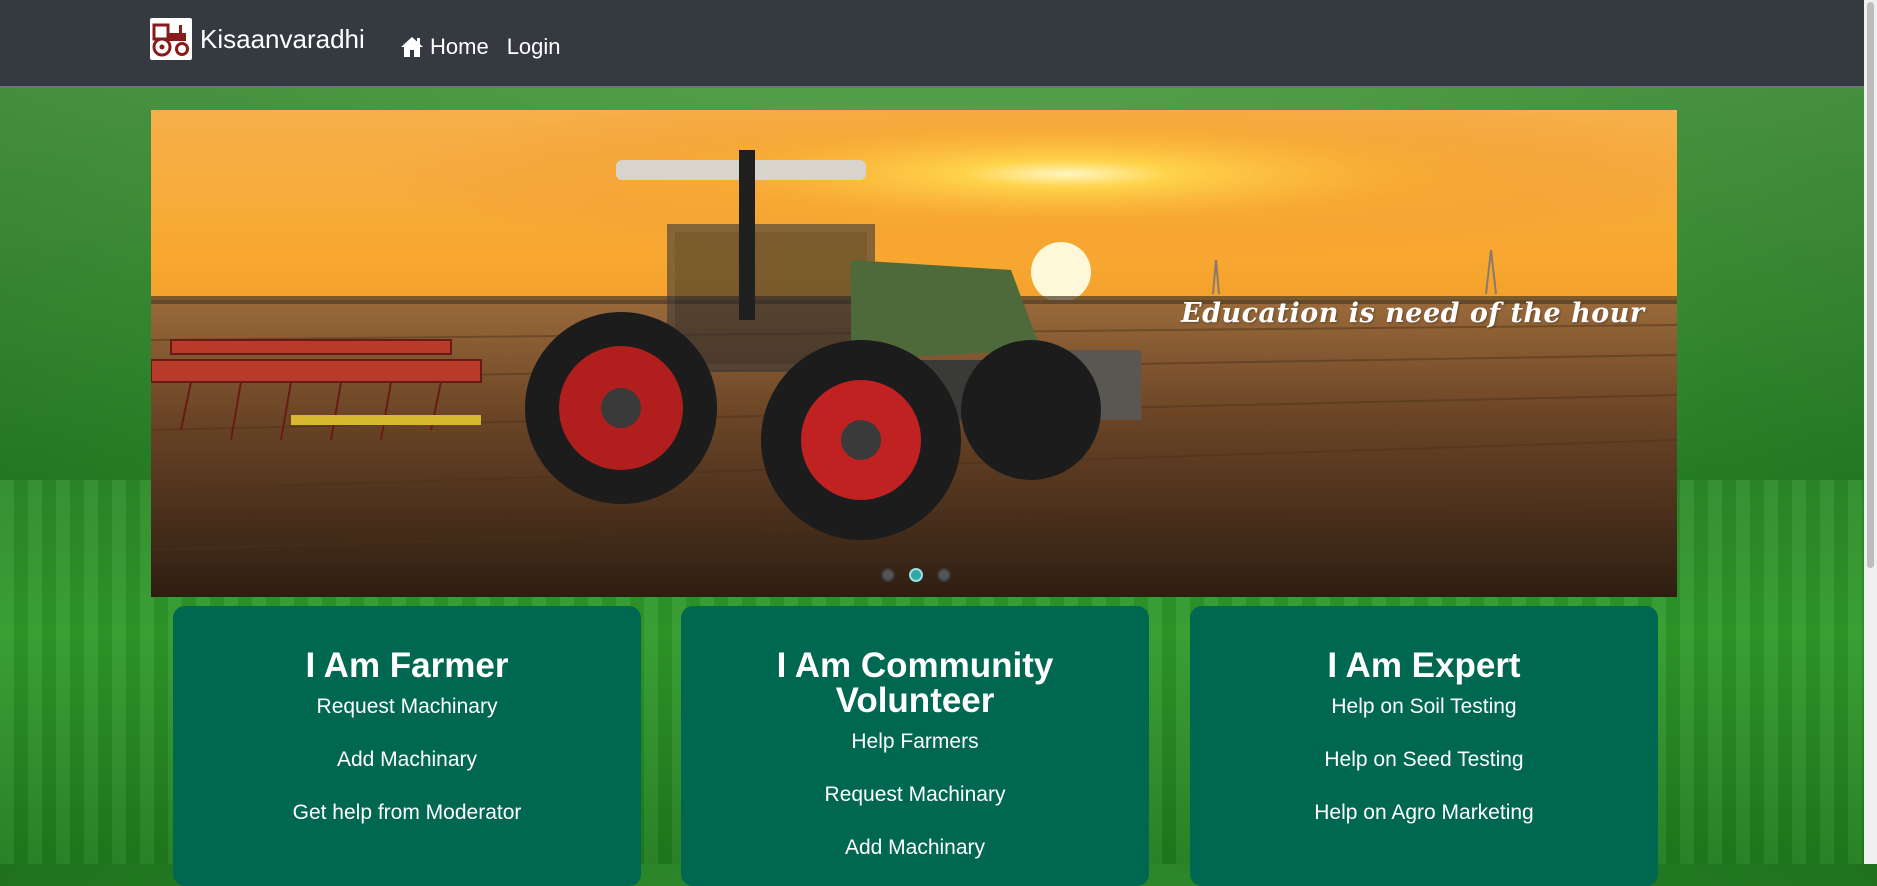 The height and width of the screenshot is (886, 1877). What do you see at coordinates (412, 47) in the screenshot?
I see `home-icon` at bounding box center [412, 47].